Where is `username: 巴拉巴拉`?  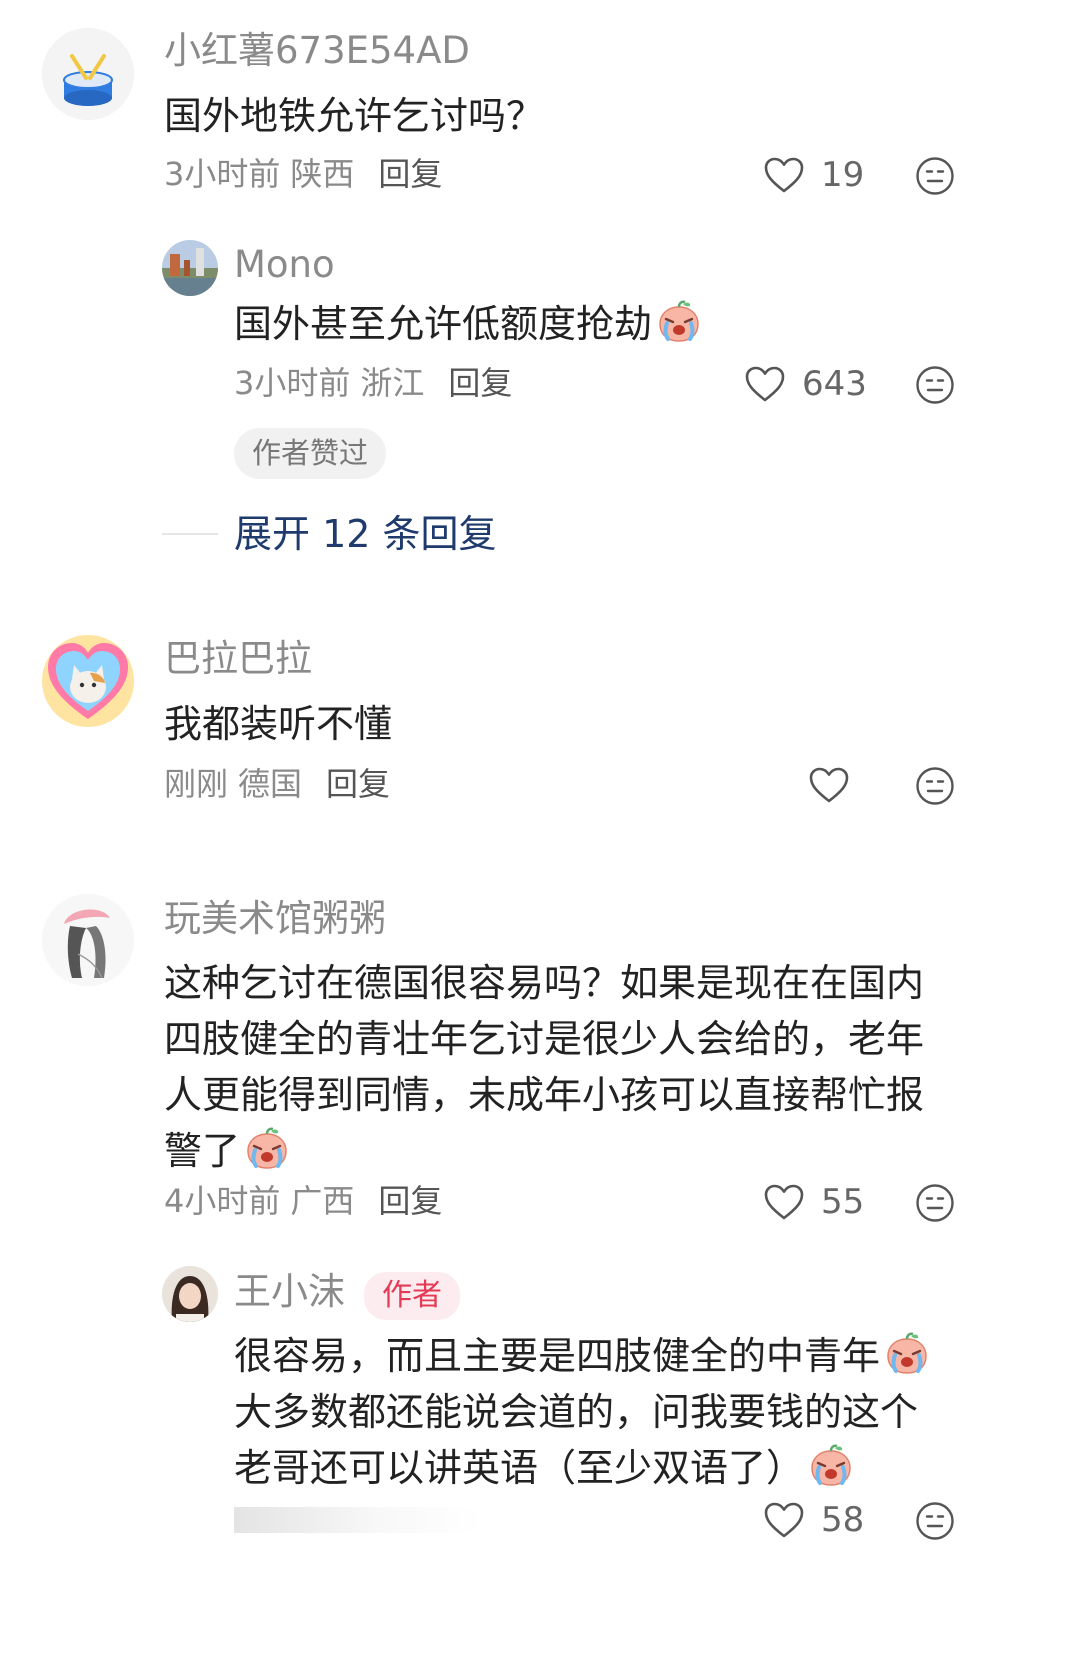
username: 巴拉巴拉 is located at coordinates (238, 658).